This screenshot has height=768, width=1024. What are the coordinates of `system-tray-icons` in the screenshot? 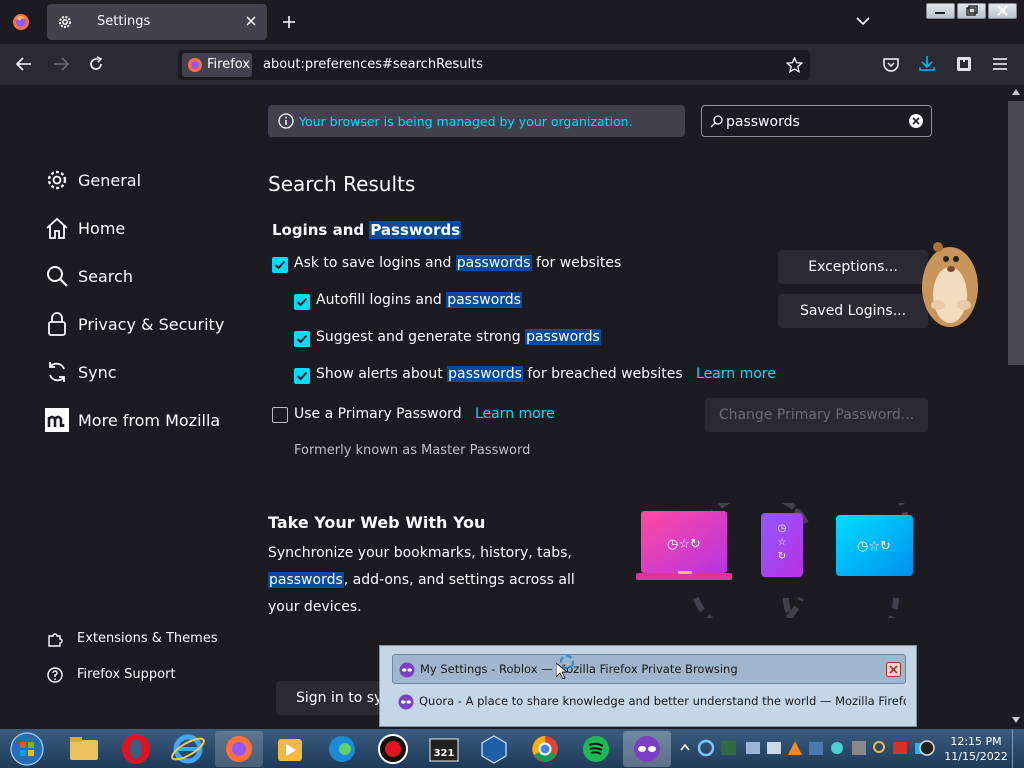 It's located at (816, 748).